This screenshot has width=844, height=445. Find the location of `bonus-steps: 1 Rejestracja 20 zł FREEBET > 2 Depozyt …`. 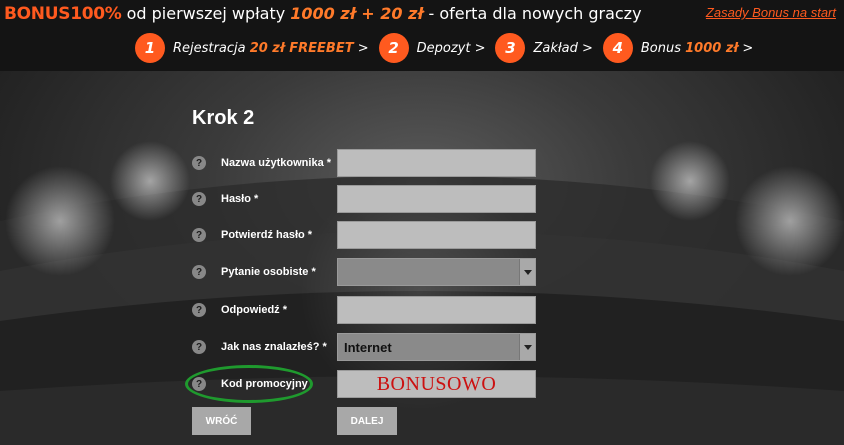

bonus-steps: 1 Rejestracja 20 zł FREEBET > 2 Depozyt … is located at coordinates (449, 48).